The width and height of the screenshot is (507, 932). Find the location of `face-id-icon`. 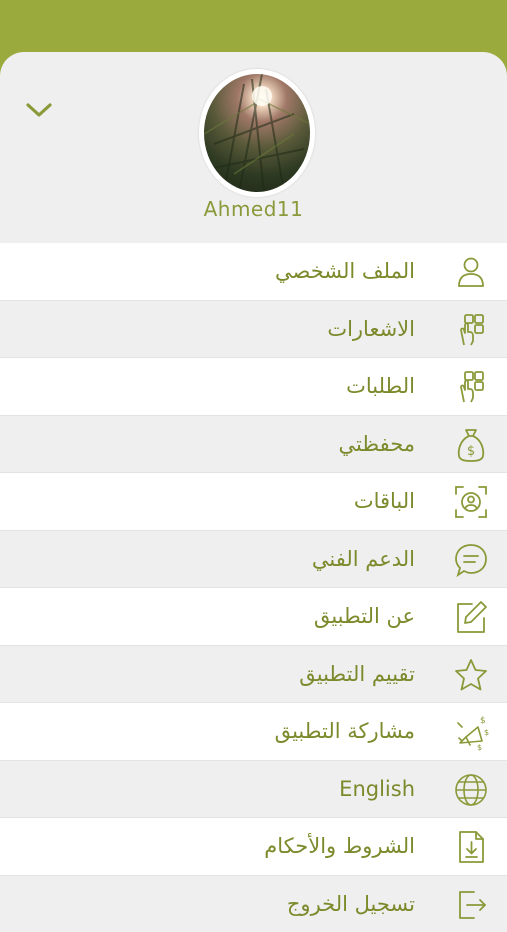

face-id-icon is located at coordinates (471, 502).